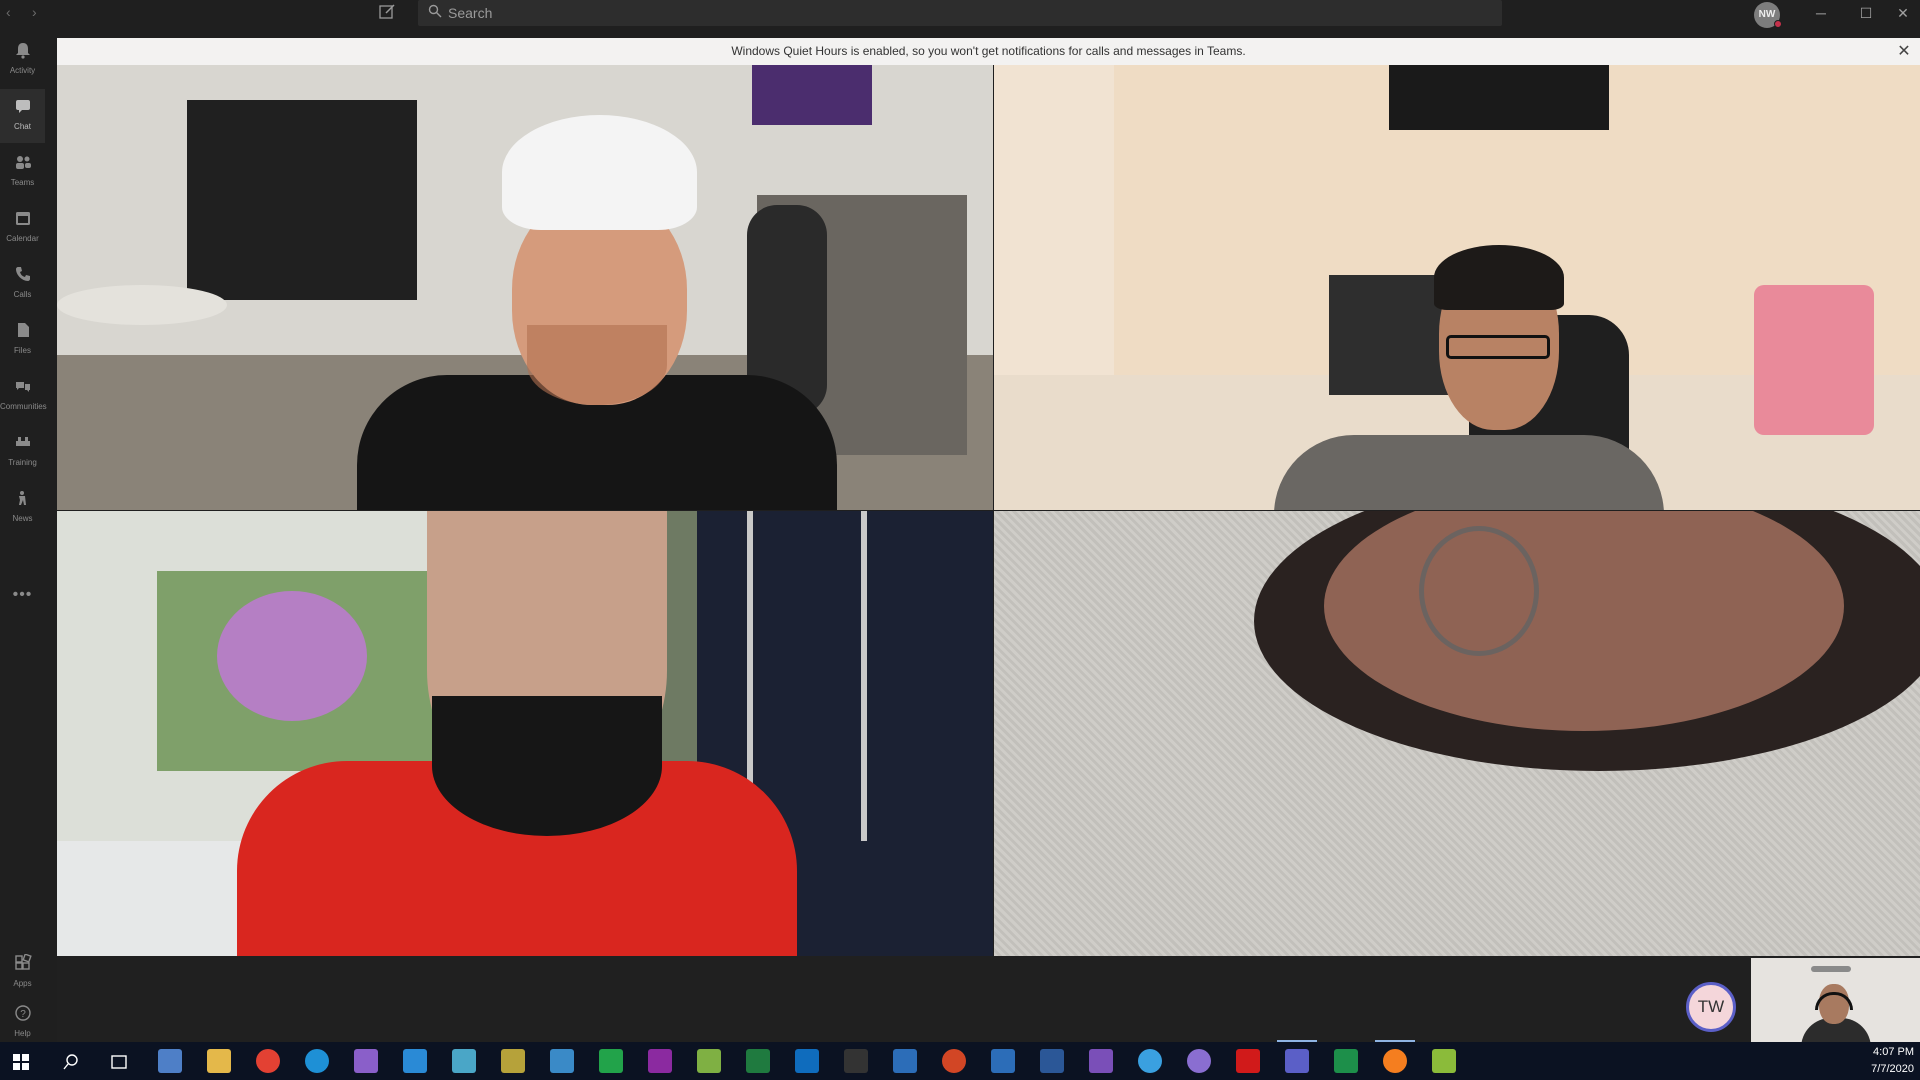  Describe the element at coordinates (366, 1061) in the screenshot. I see `visual-studio-icon` at that location.